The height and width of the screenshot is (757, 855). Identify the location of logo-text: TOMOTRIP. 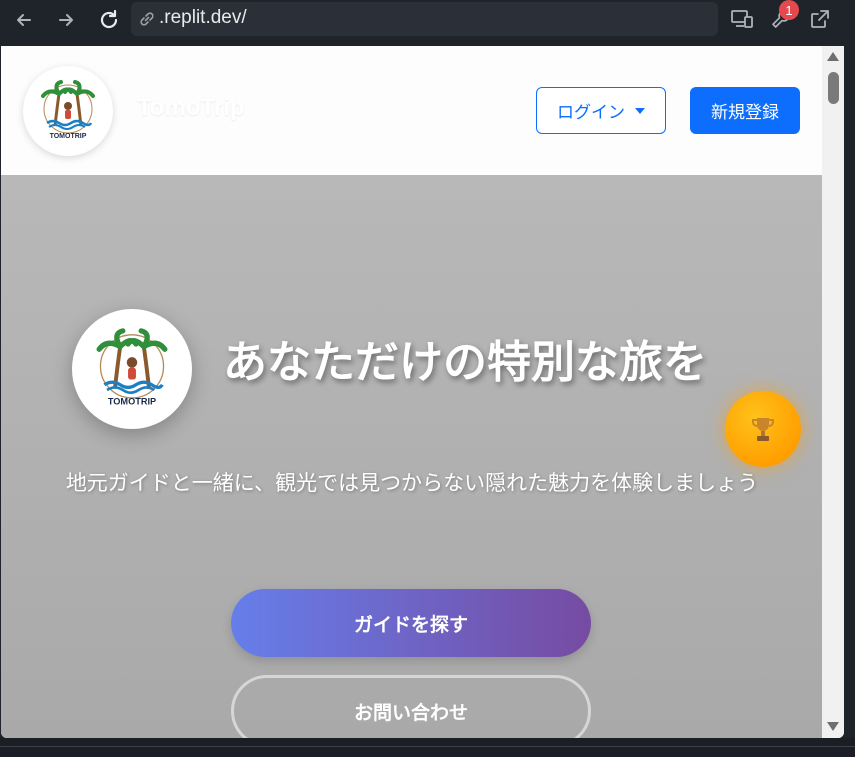
(68, 136).